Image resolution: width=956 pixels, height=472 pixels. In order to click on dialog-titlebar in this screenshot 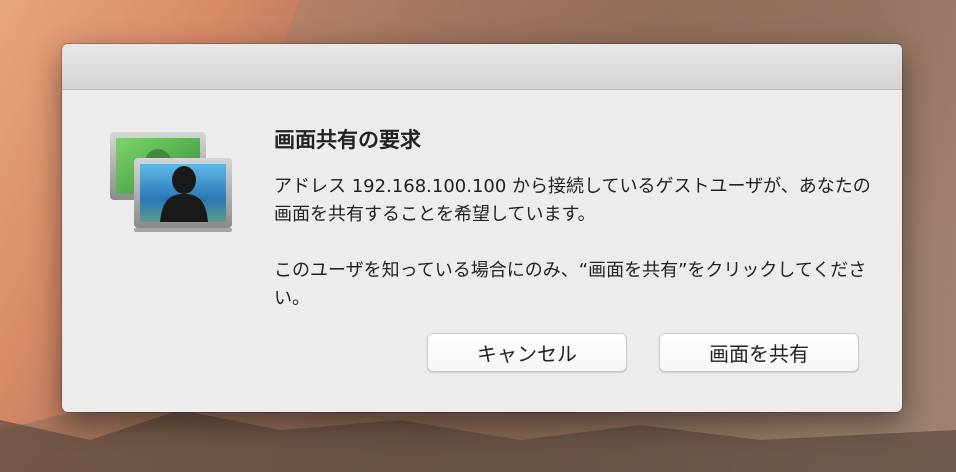, I will do `click(482, 67)`.